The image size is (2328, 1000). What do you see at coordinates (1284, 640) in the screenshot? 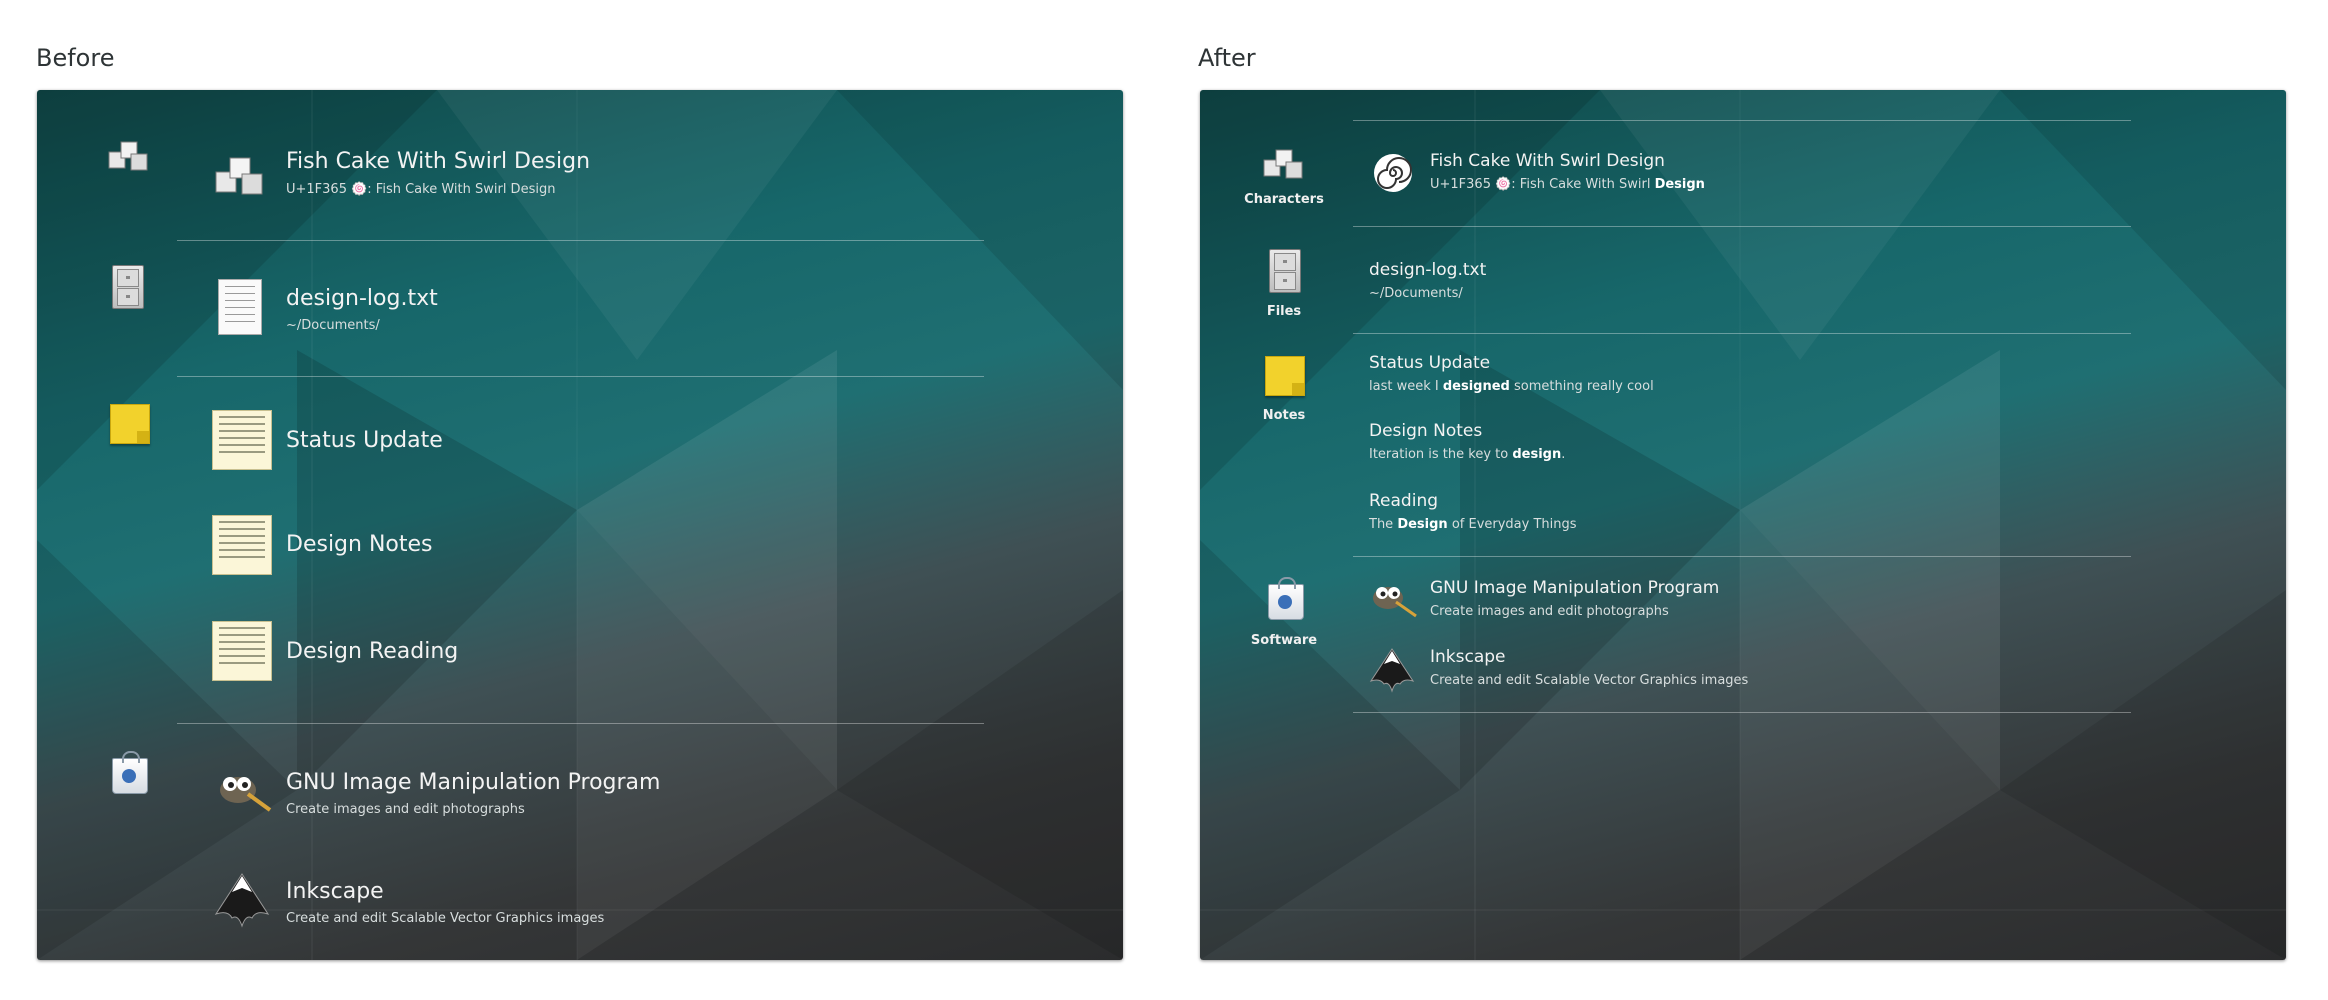
I see `provider-label-software: Software` at bounding box center [1284, 640].